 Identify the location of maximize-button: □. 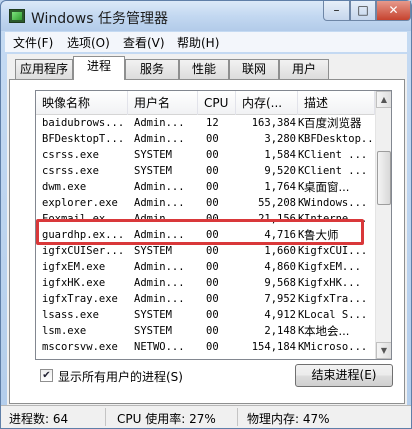
(363, 11).